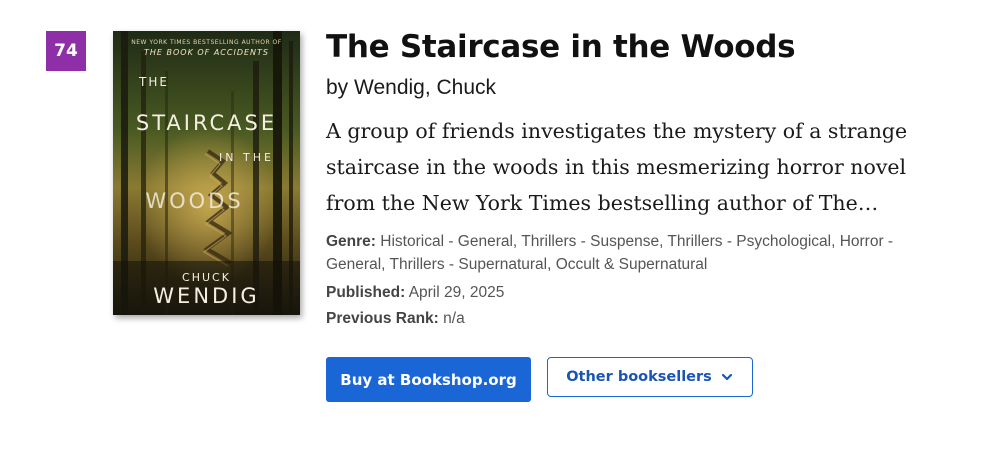 The image size is (1000, 453). Describe the element at coordinates (351, 241) in the screenshot. I see `genre-label: Genre:` at that location.